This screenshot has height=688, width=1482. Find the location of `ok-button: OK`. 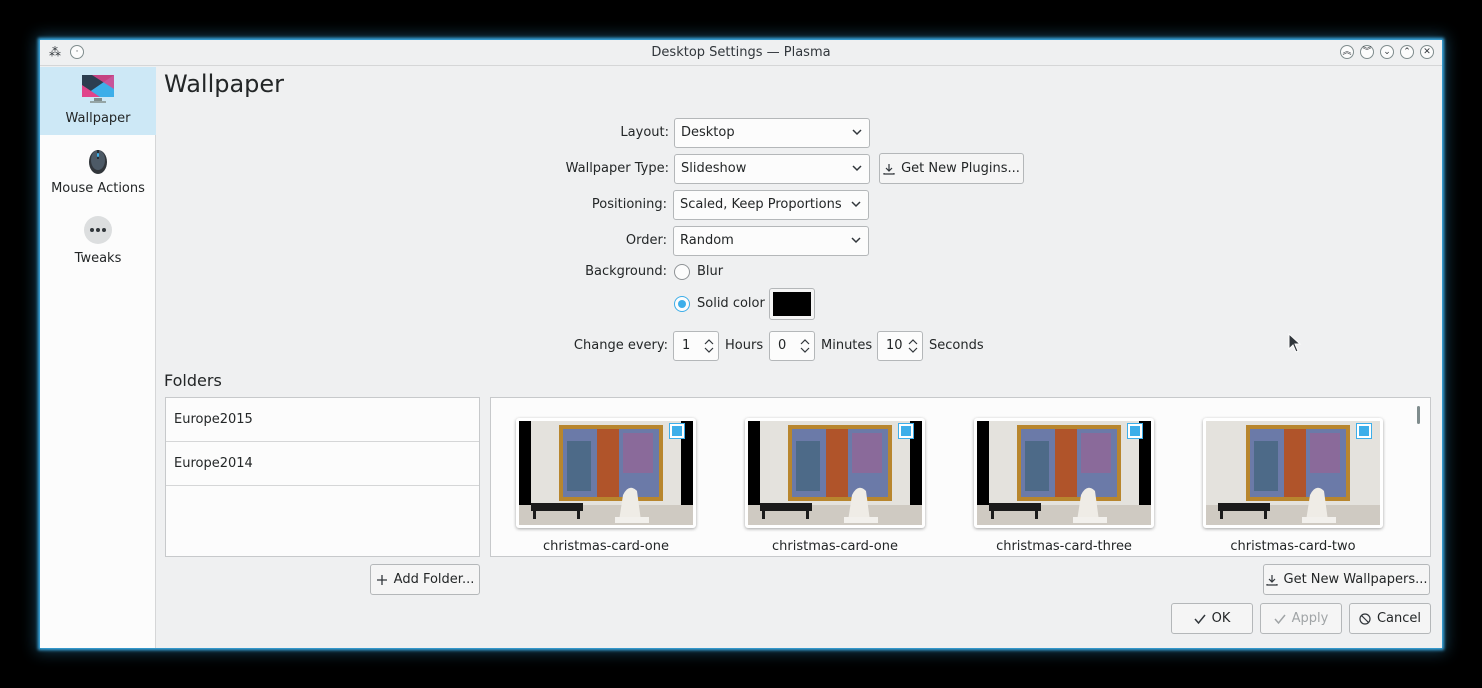

ok-button: OK is located at coordinates (1212, 618).